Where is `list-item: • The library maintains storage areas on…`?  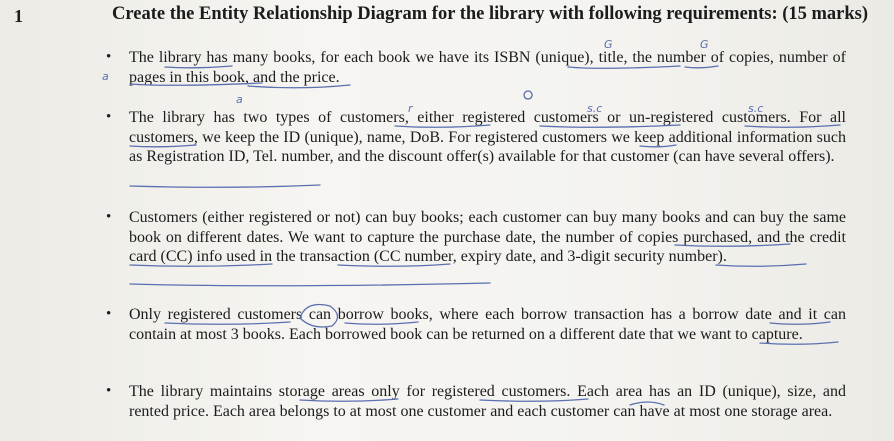 list-item: • The library maintains storage areas on… is located at coordinates (476, 401).